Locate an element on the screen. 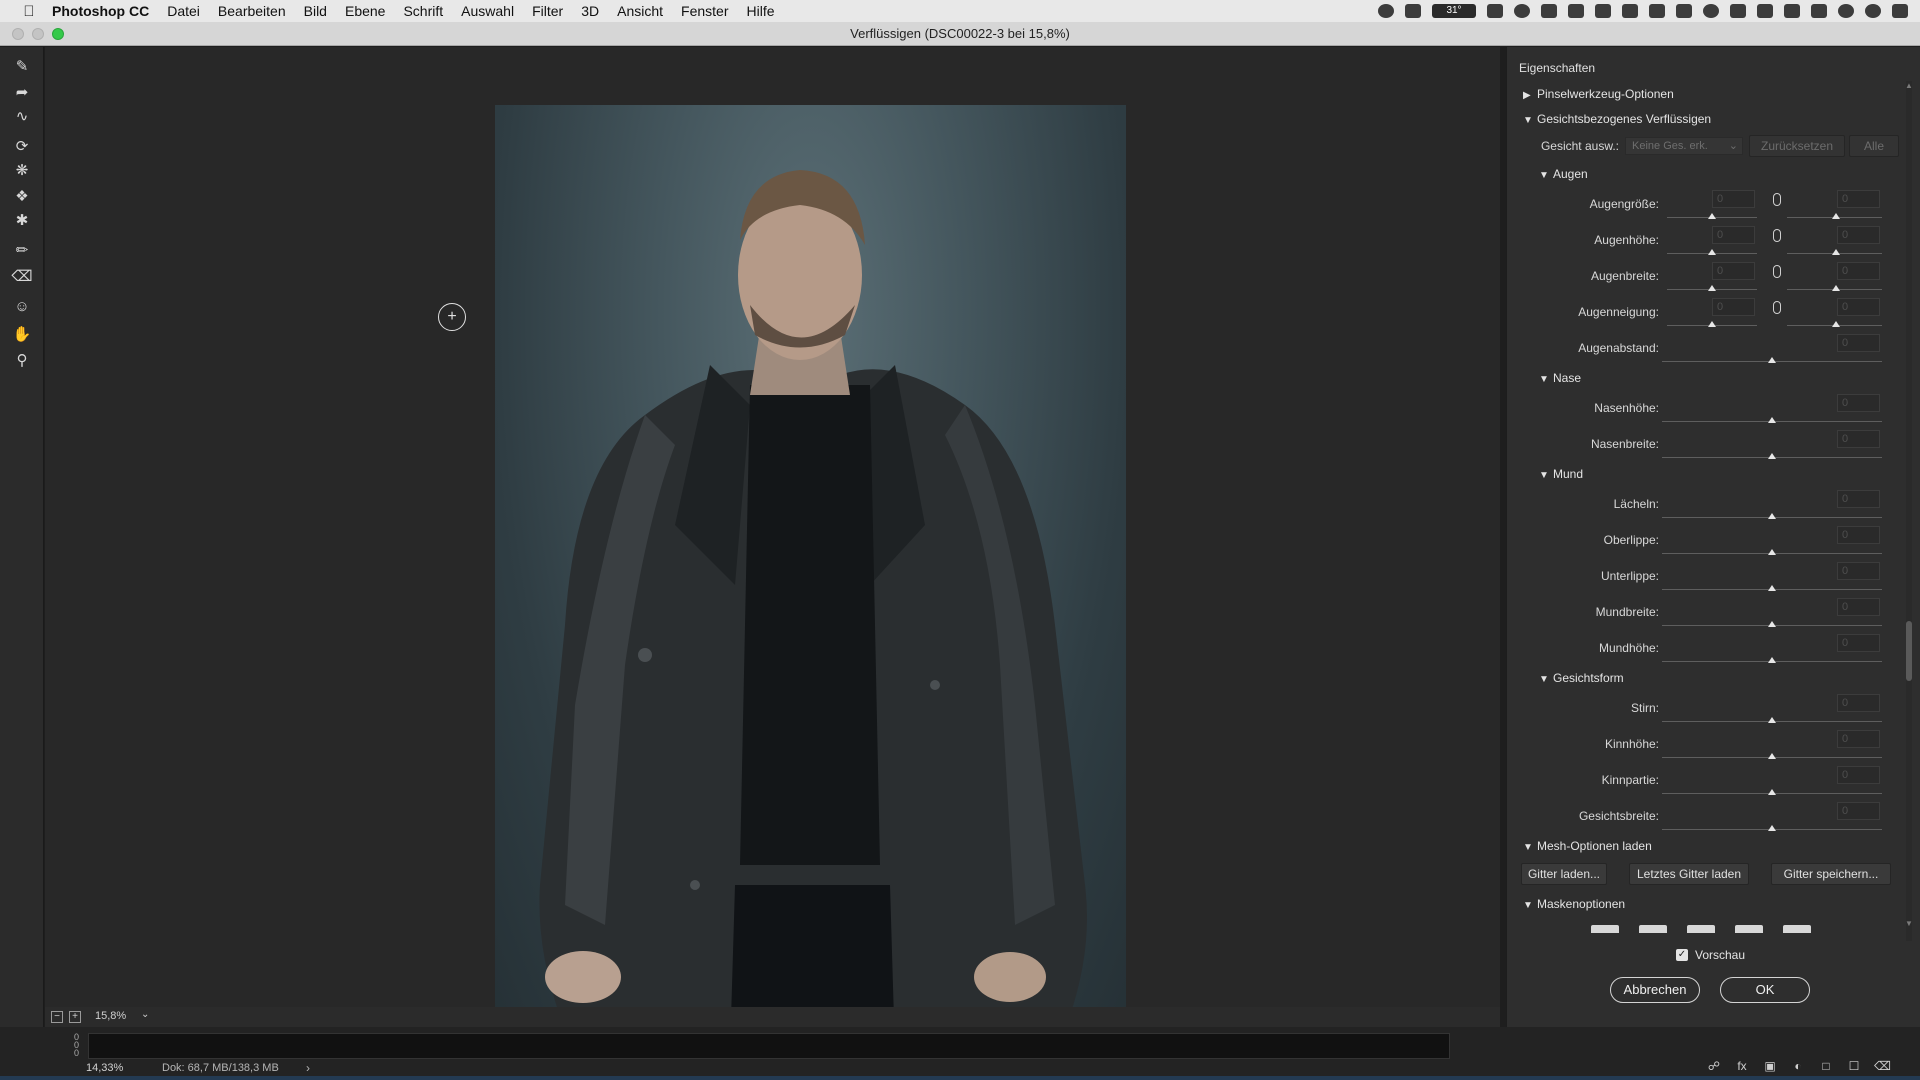 This screenshot has width=1920, height=1080. fx-icon: fx is located at coordinates (1742, 1066).